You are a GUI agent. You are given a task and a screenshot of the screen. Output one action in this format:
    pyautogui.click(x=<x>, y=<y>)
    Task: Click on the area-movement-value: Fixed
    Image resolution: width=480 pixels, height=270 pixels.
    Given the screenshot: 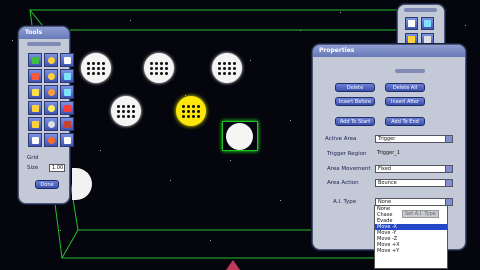 What is the action you would take?
    pyautogui.click(x=384, y=169)
    